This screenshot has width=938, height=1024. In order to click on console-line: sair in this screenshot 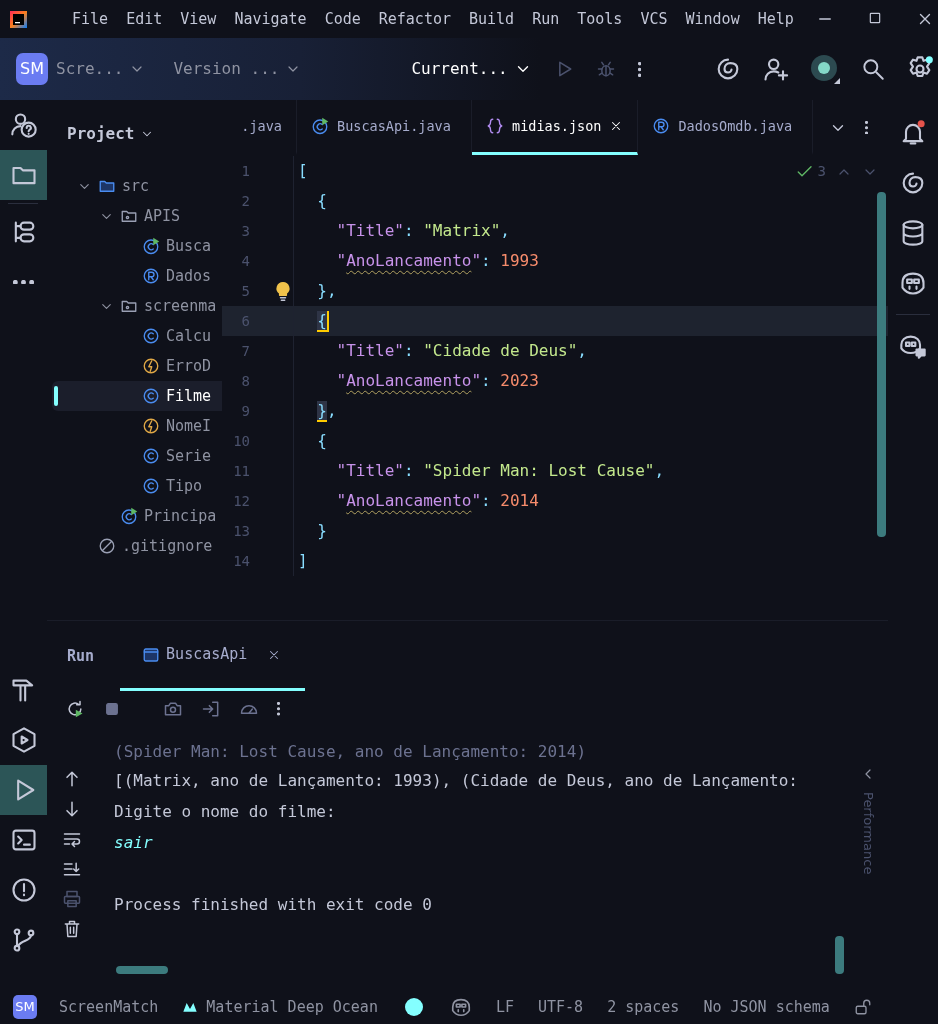, I will do `click(133, 843)`.